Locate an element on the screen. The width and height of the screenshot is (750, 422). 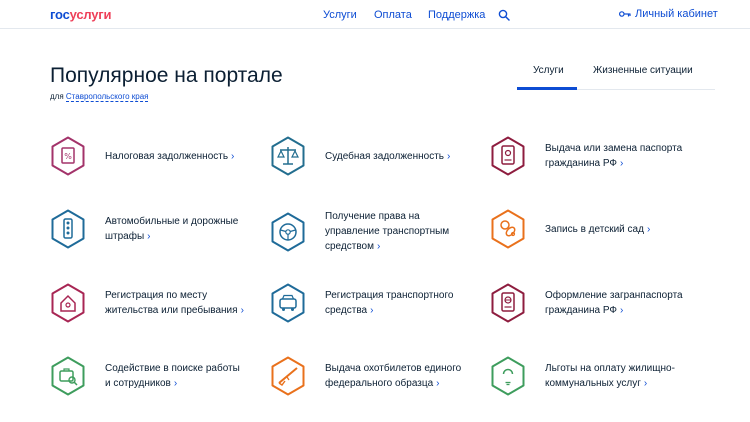
page-title: Популярное на портале is located at coordinates (166, 76).